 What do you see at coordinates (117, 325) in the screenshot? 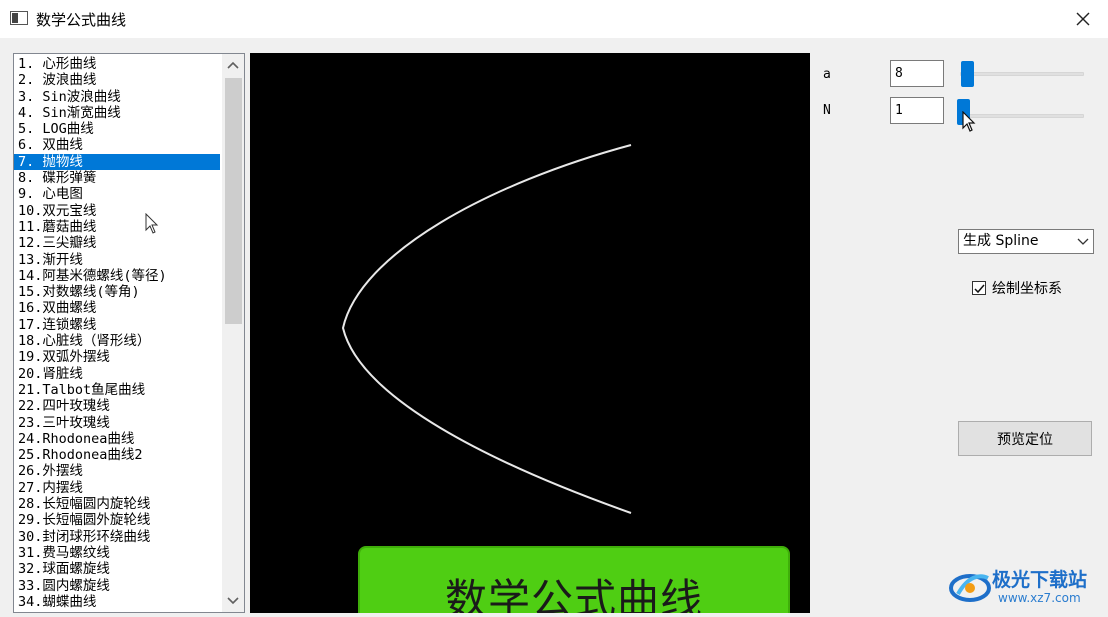
I see `list-item: 17.连锁螺线` at bounding box center [117, 325].